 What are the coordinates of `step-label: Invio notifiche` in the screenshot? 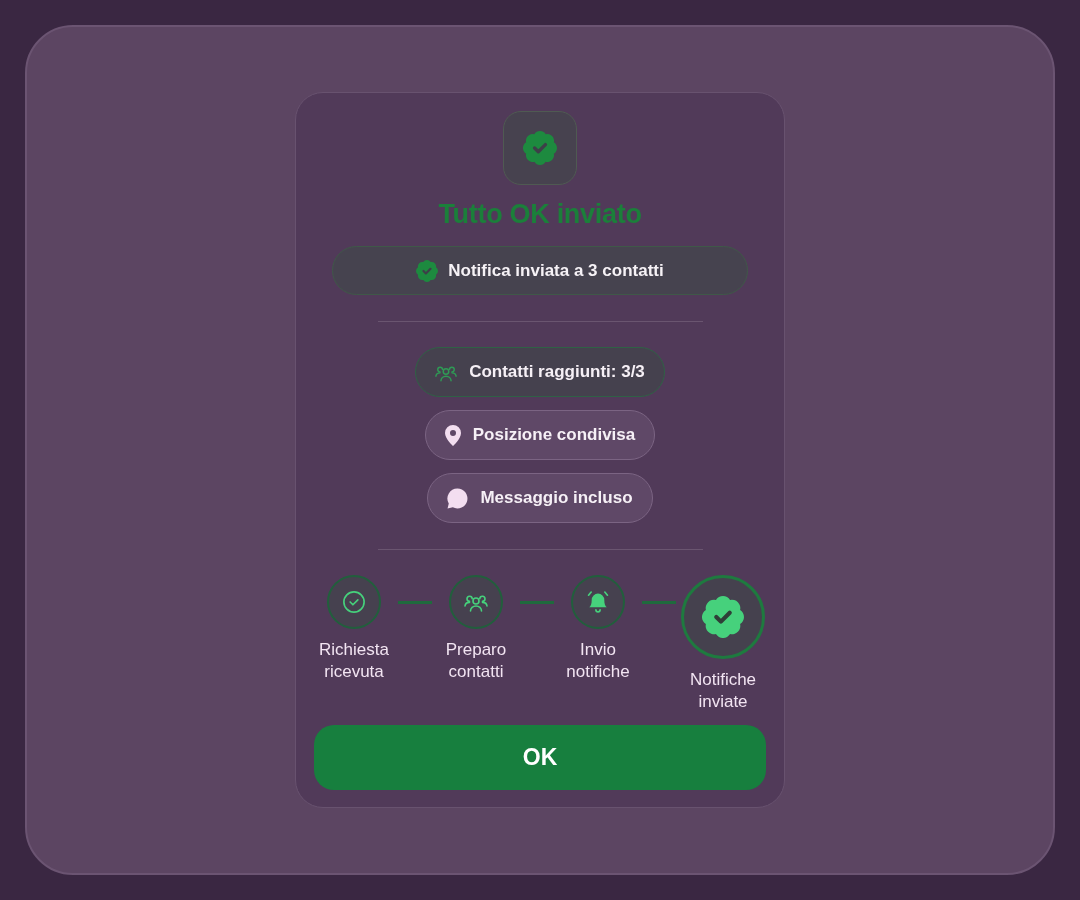 It's located at (598, 661).